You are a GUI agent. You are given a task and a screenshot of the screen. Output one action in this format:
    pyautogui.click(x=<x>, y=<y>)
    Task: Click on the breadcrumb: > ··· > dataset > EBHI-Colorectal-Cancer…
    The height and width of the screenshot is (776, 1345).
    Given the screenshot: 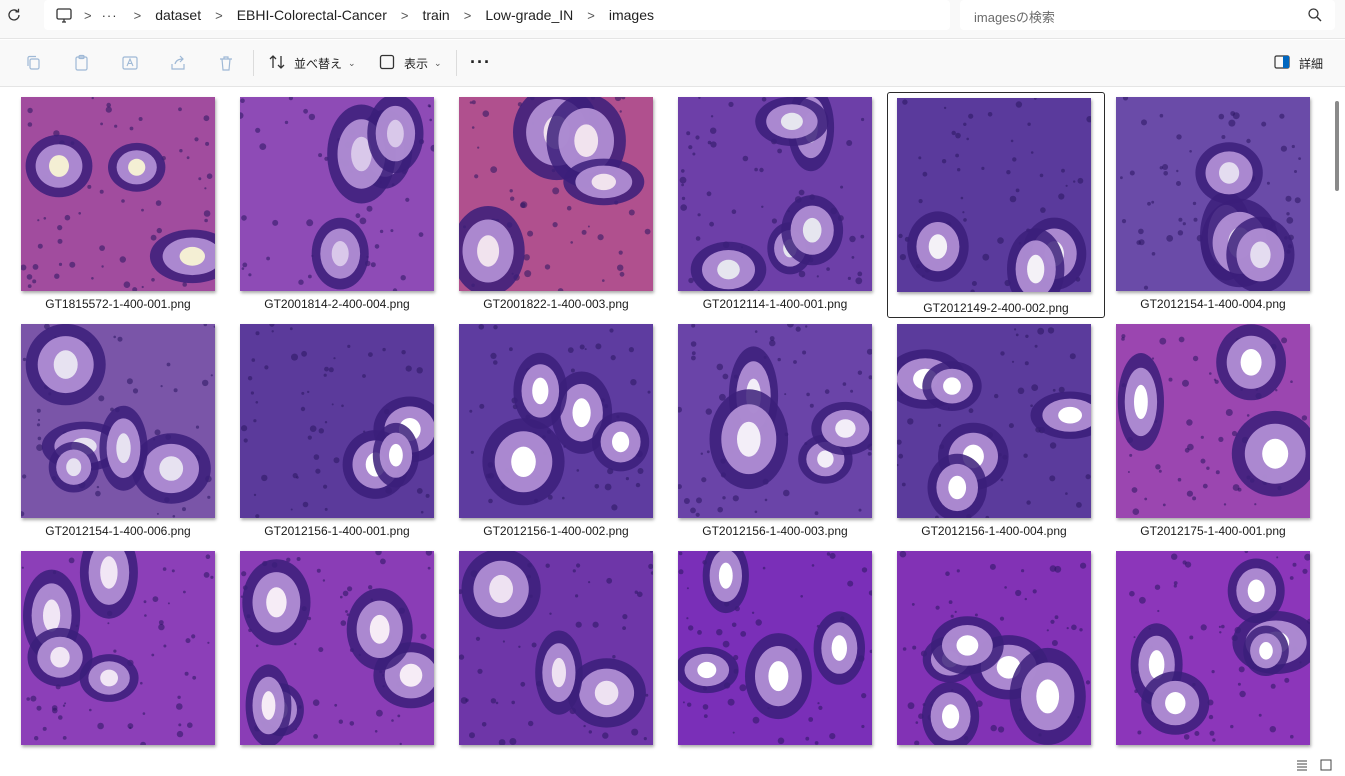 What is the action you would take?
    pyautogui.click(x=497, y=15)
    